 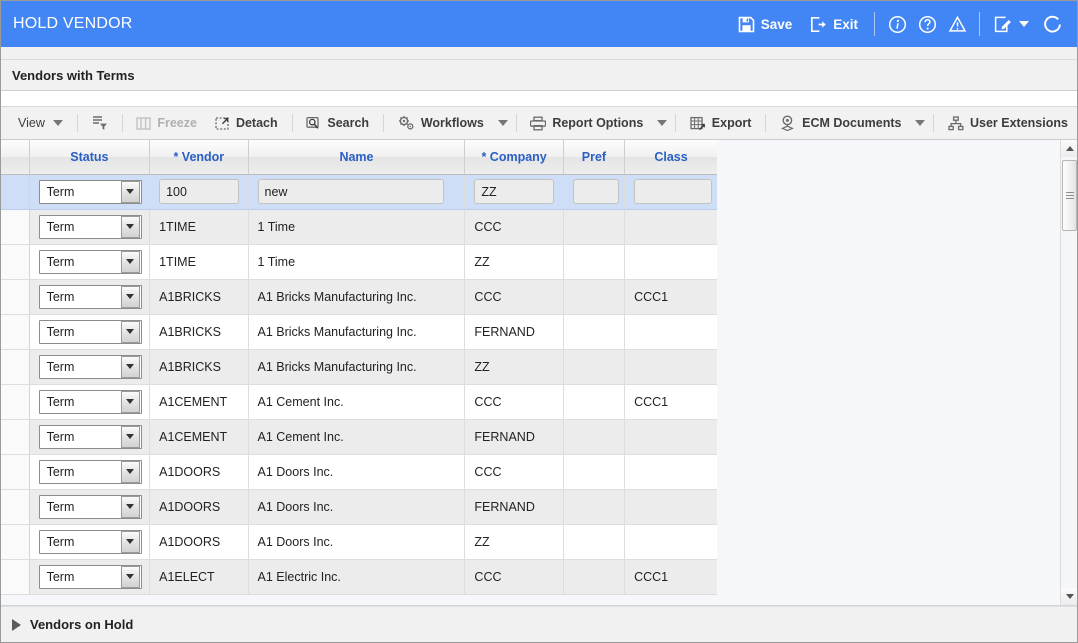 What do you see at coordinates (897, 24) in the screenshot?
I see `info-button` at bounding box center [897, 24].